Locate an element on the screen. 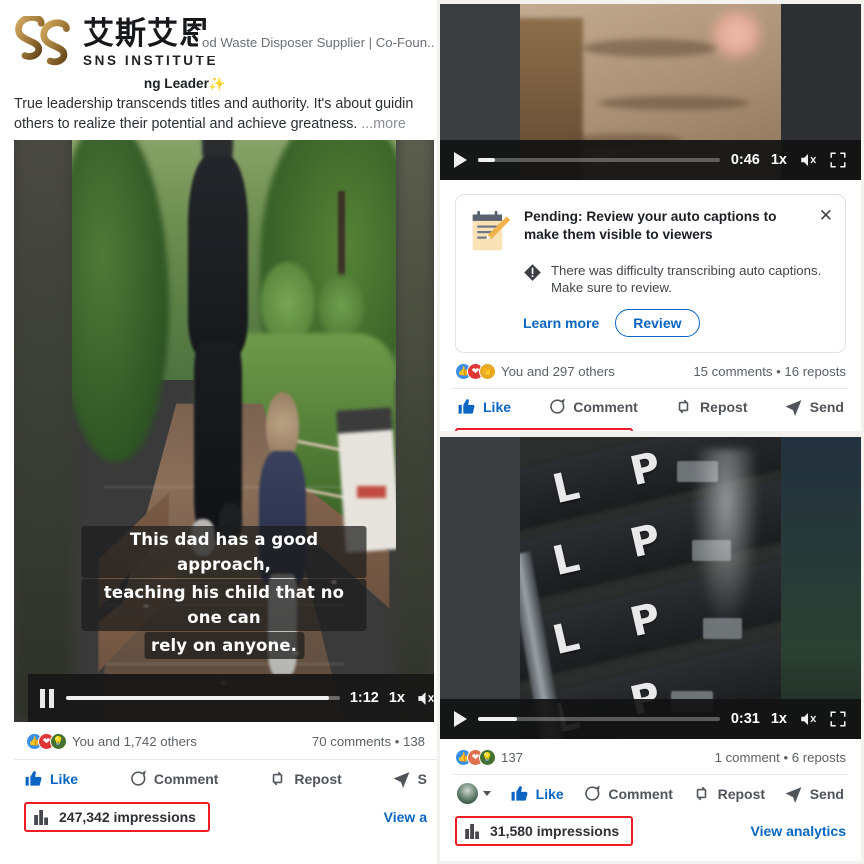  right-top-like-button: Like is located at coordinates (484, 406).